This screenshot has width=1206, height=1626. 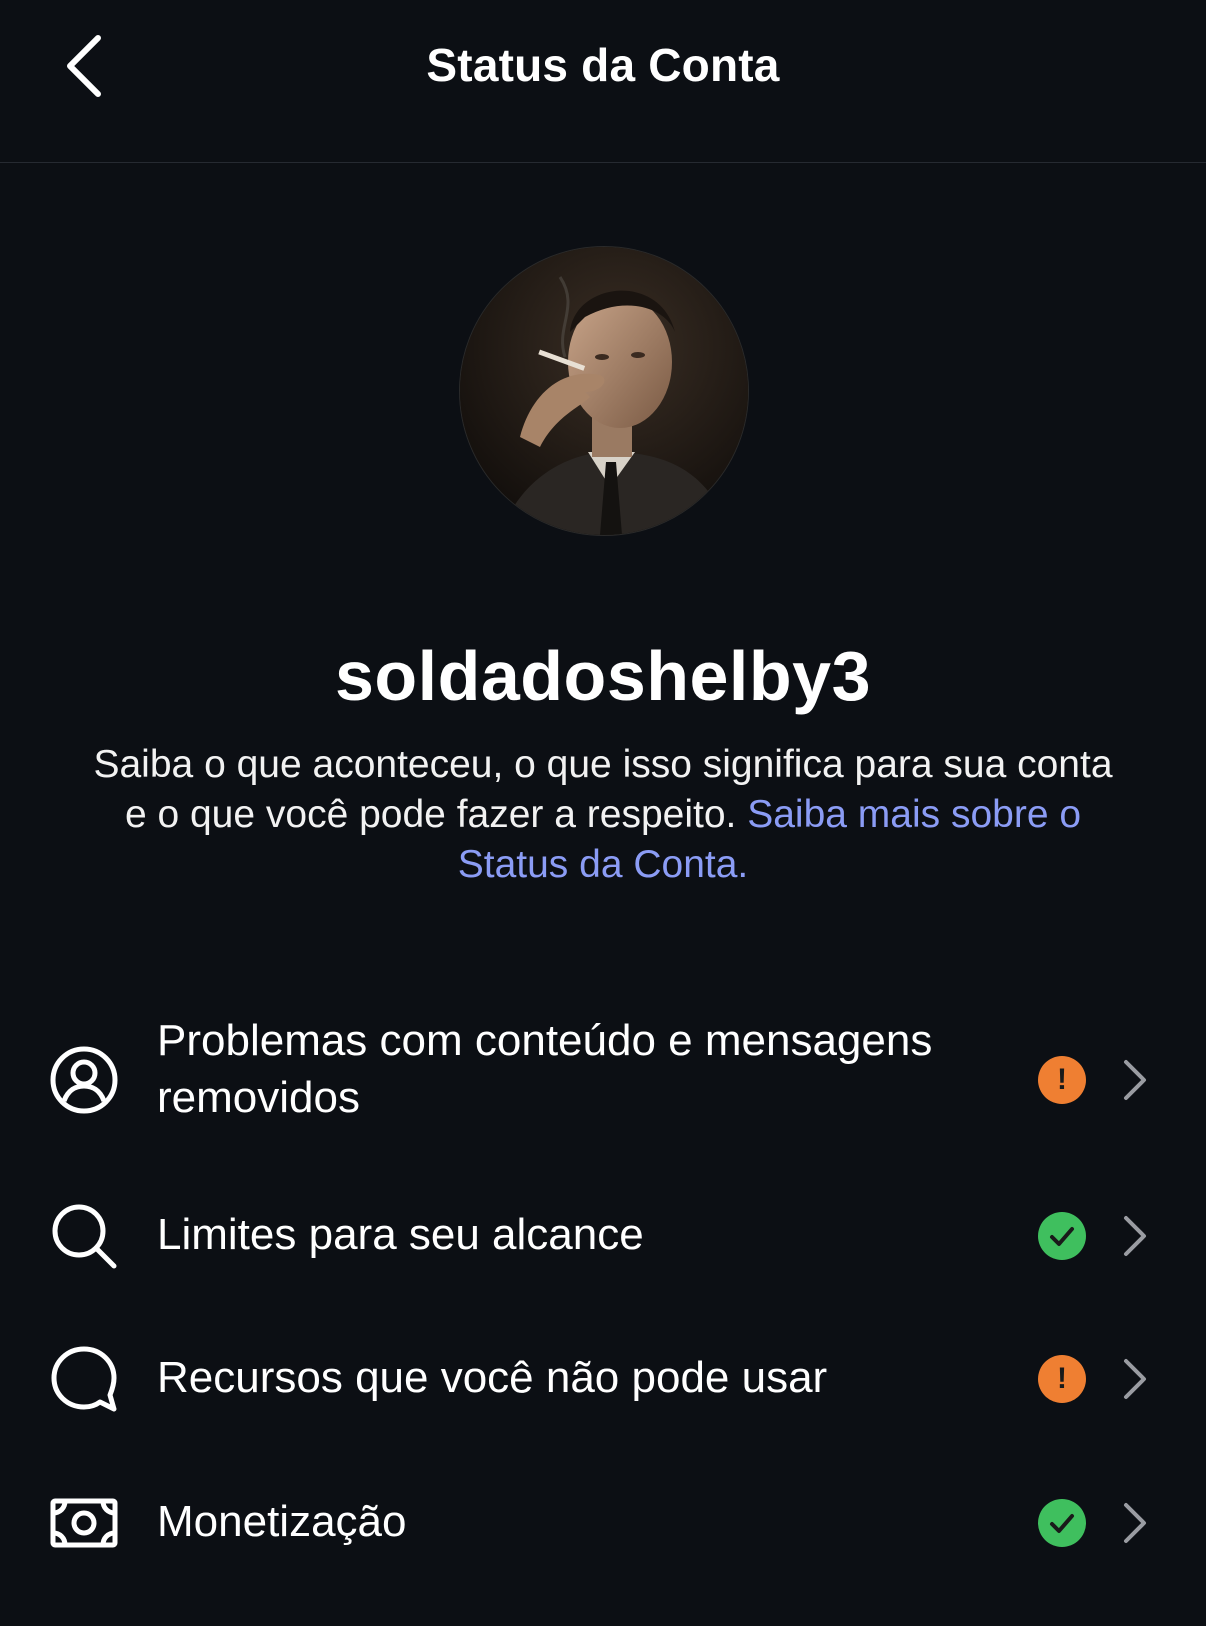 What do you see at coordinates (603, 1523) in the screenshot?
I see `list-item-monetization: Monetização` at bounding box center [603, 1523].